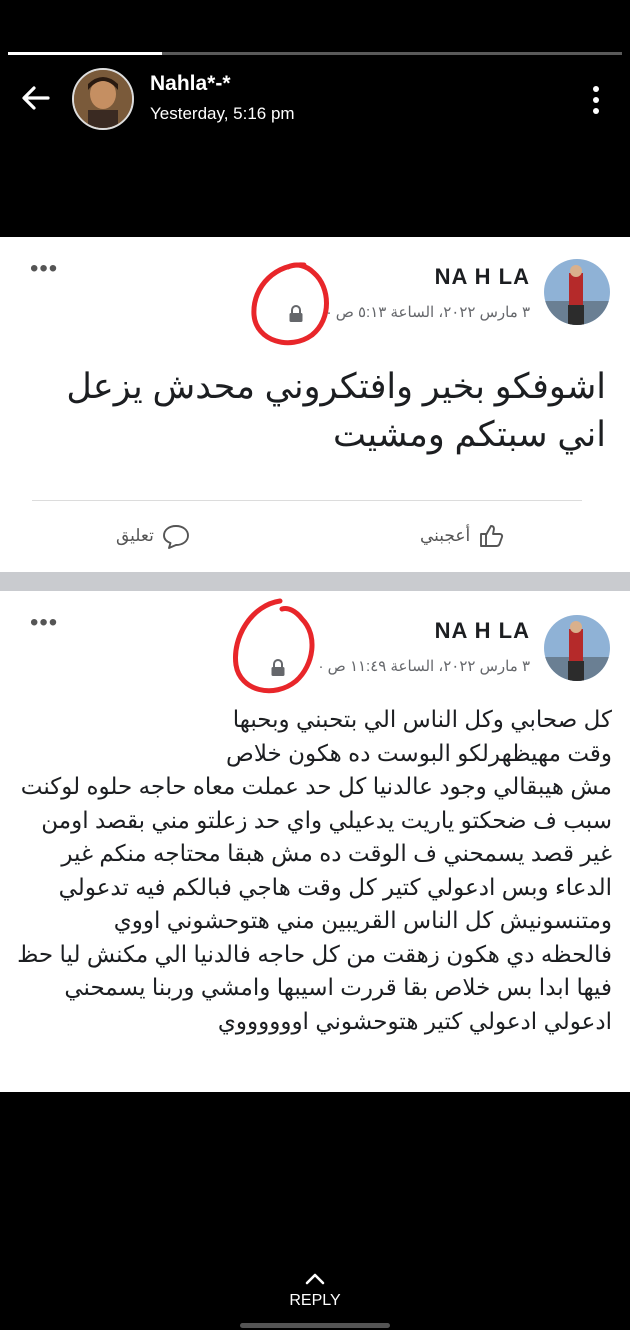  Describe the element at coordinates (315, 1279) in the screenshot. I see `chevron-up-icon` at that location.